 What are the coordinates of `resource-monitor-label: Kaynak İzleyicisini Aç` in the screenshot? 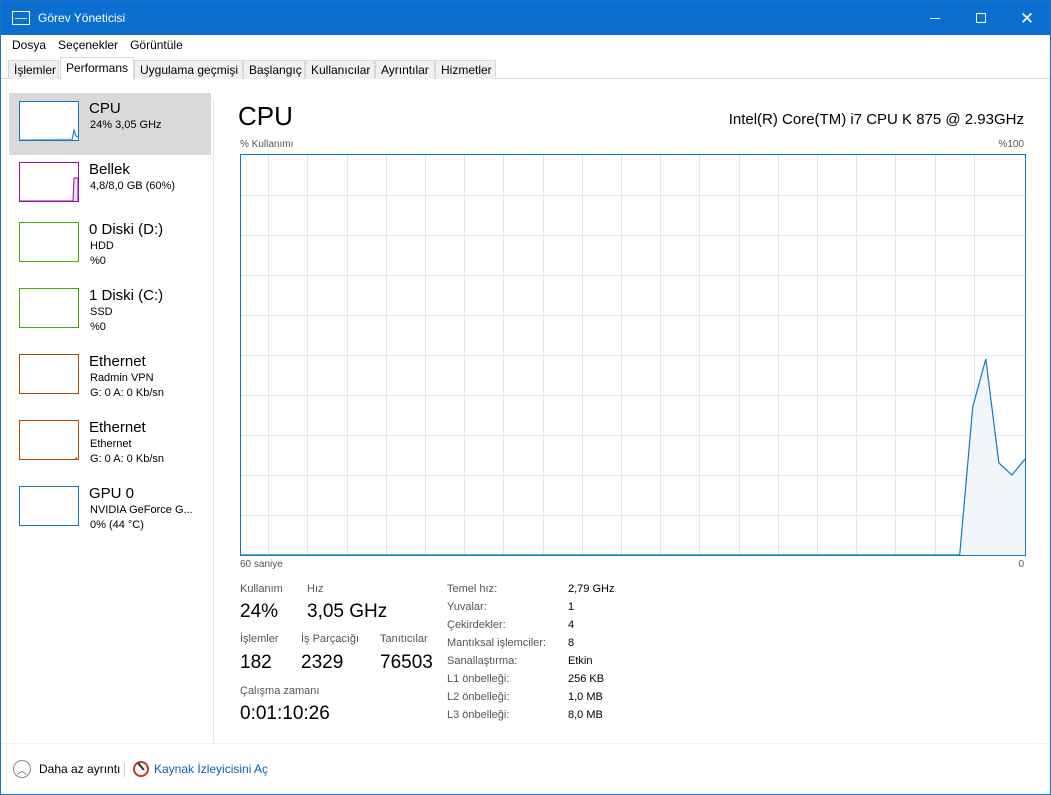 It's located at (211, 769).